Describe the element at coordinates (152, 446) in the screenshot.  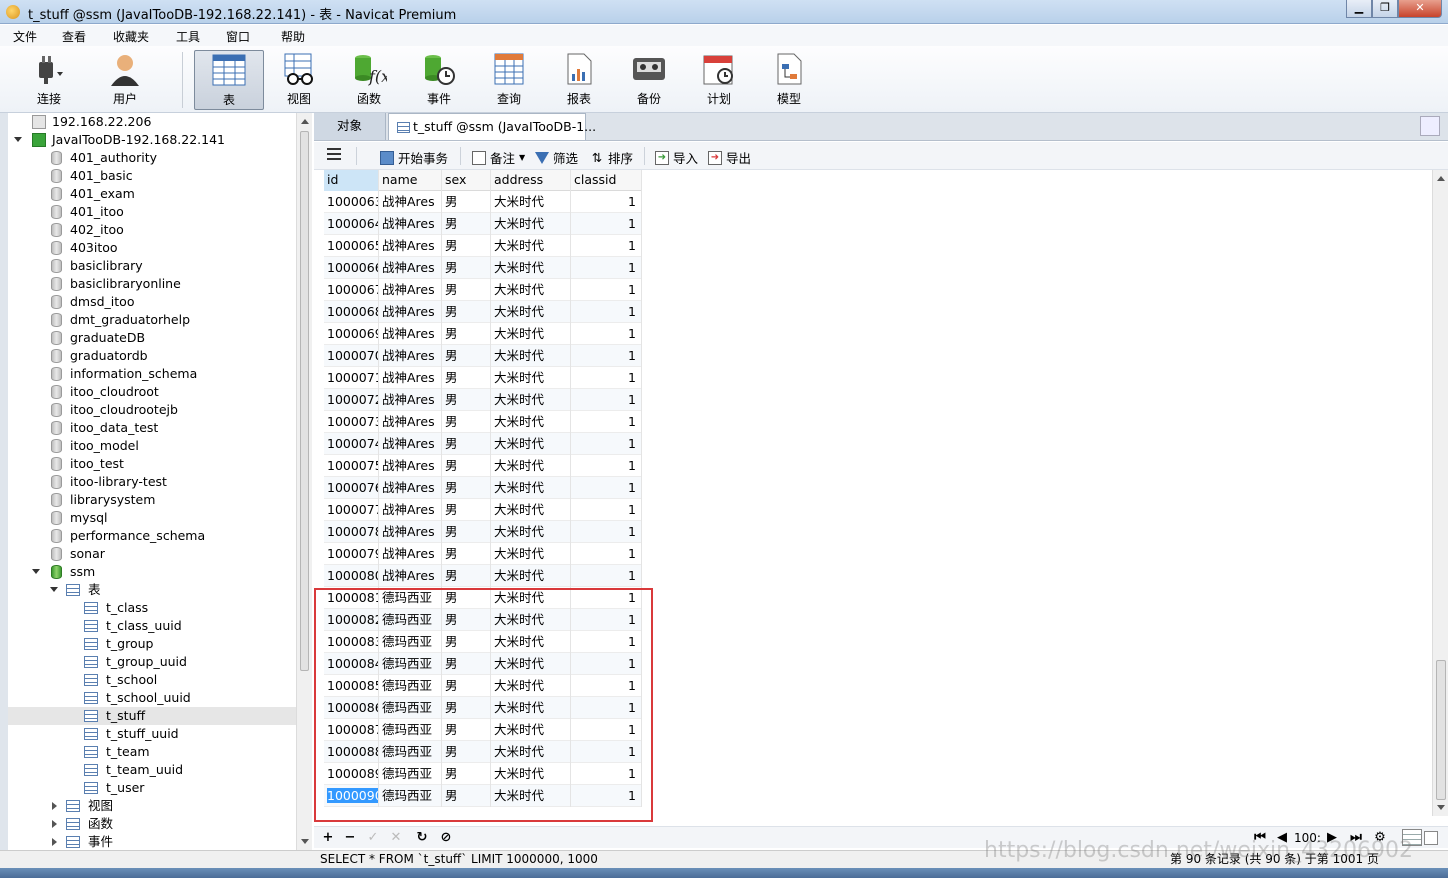
I see `tree-database: itoo_model` at that location.